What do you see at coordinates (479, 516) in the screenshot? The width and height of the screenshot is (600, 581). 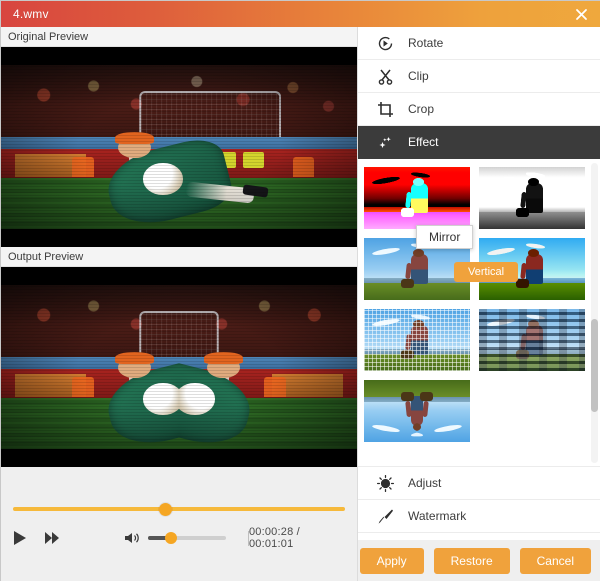 I see `menu-item-watermark: Watermark` at bounding box center [479, 516].